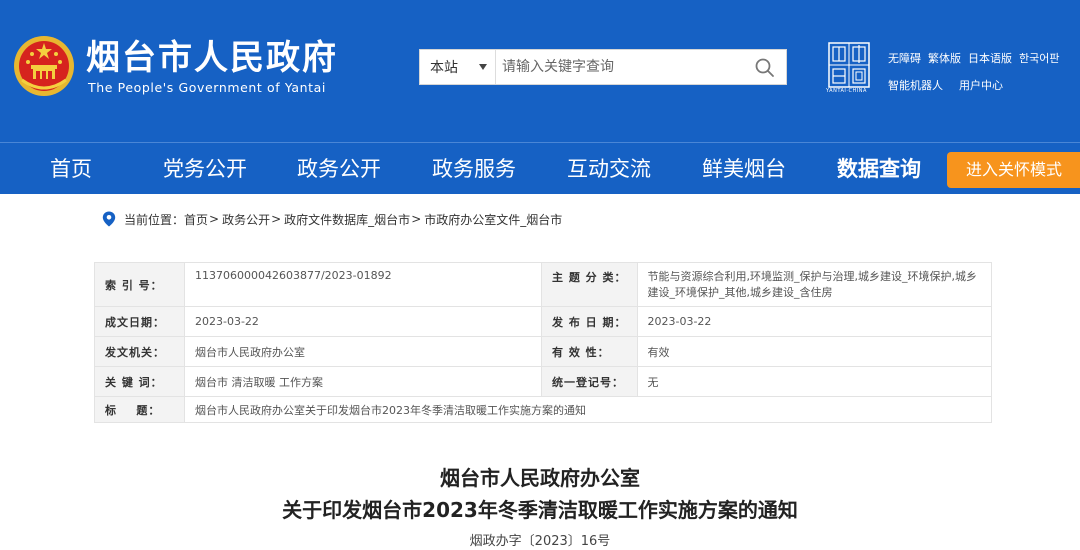 The width and height of the screenshot is (1080, 550). I want to click on index-number-value: 113706000042603877/2023-01892, so click(363, 284).